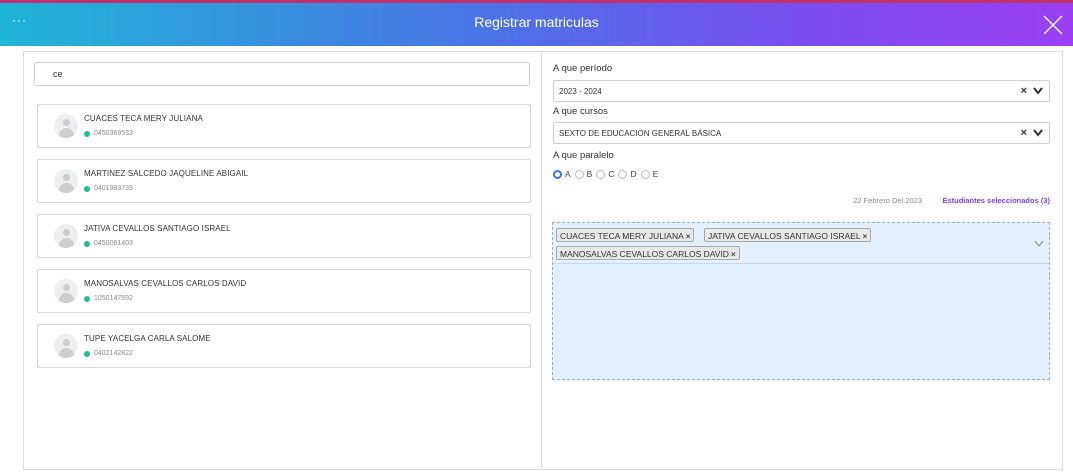  What do you see at coordinates (284, 126) in the screenshot?
I see `student-card: CUACES TECA MERY JULIANA 0450369533` at bounding box center [284, 126].